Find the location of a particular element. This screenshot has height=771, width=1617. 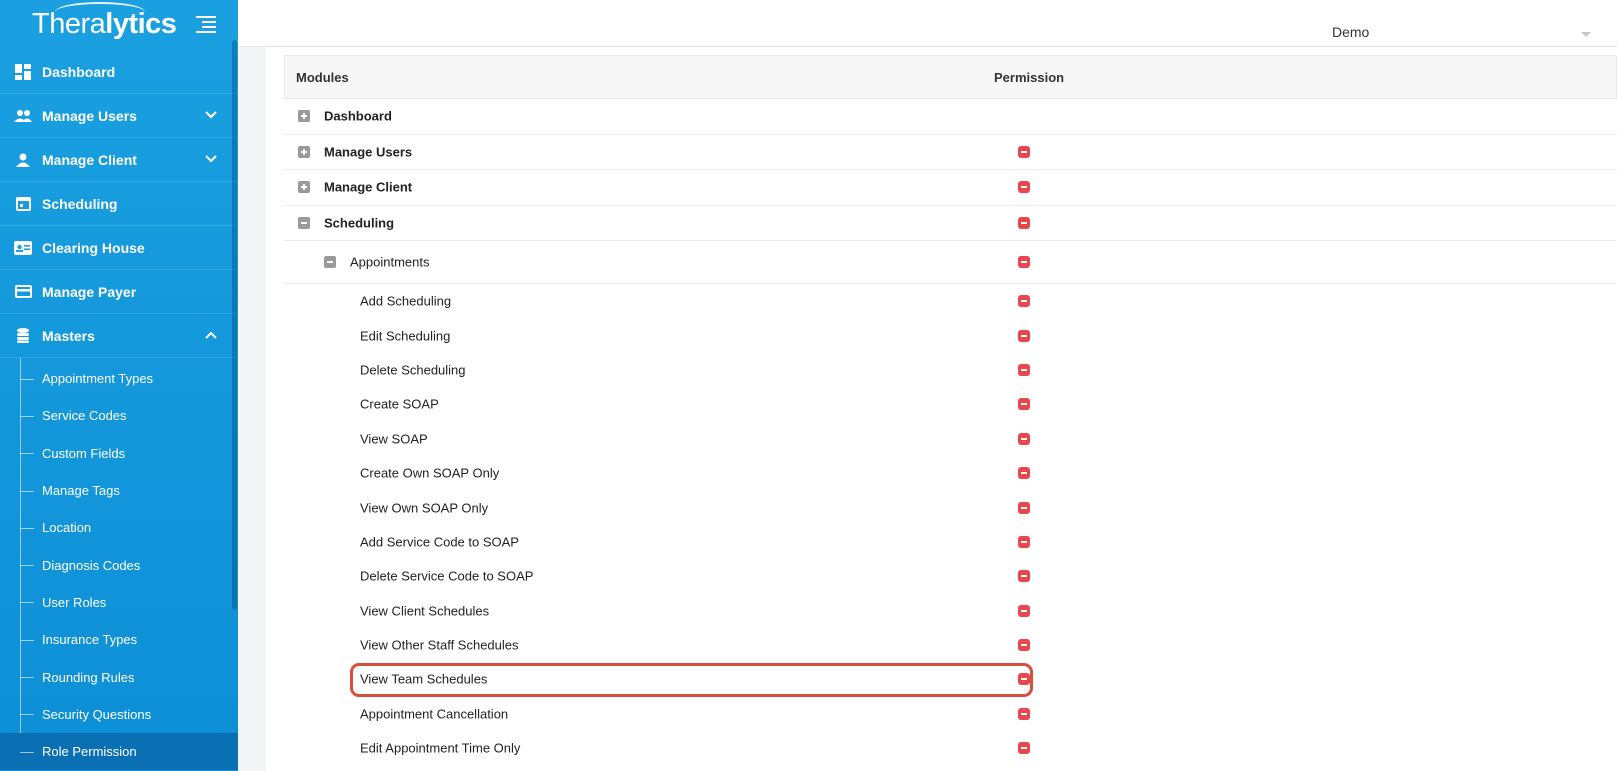

sidebar-subitem-manage-tags: Manage Tags is located at coordinates (119, 490).